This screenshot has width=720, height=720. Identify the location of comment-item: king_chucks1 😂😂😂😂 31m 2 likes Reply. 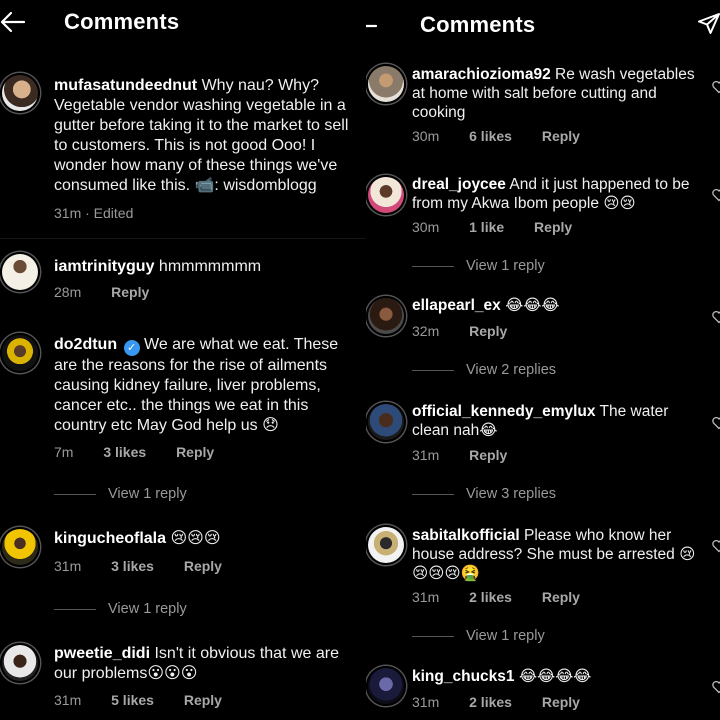
(543, 692).